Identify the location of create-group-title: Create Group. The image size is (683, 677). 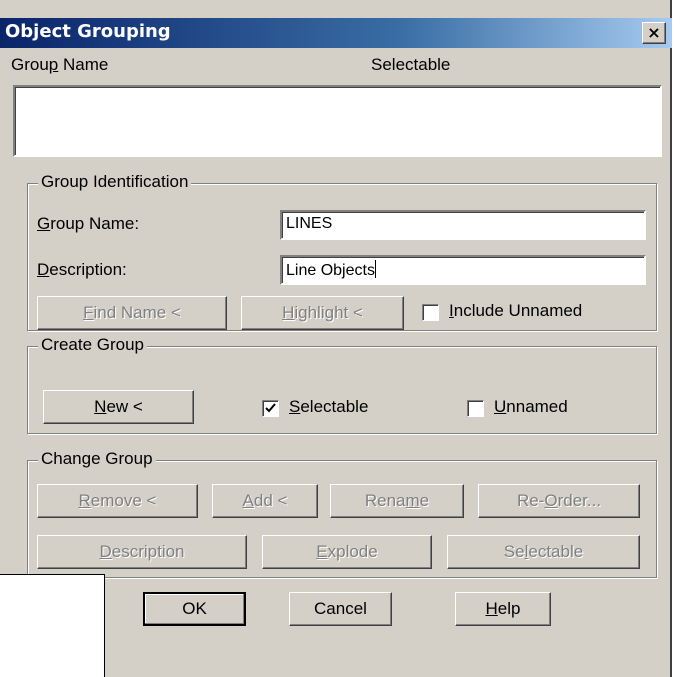
(92, 345).